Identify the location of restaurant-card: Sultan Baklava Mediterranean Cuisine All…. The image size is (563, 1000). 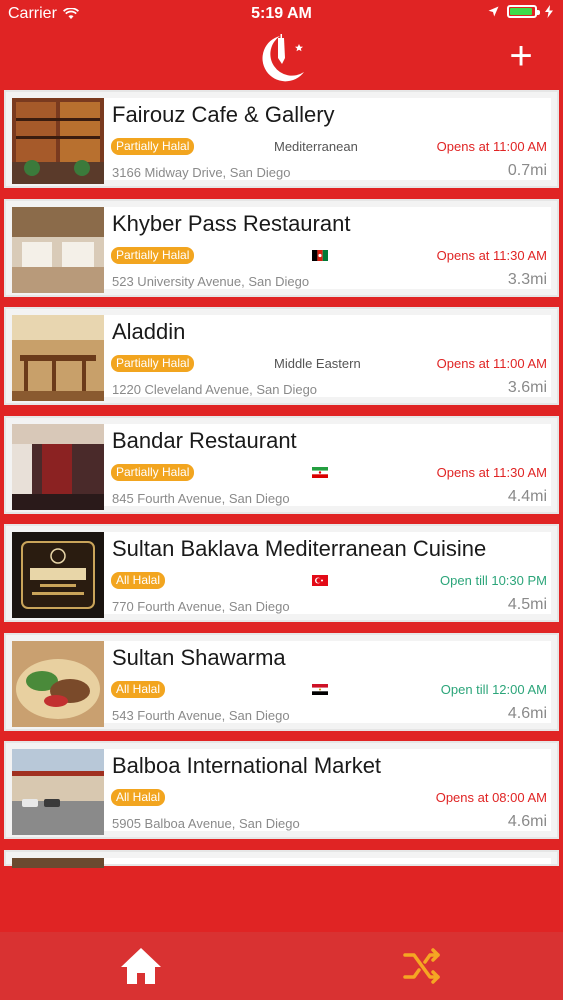
(281, 573).